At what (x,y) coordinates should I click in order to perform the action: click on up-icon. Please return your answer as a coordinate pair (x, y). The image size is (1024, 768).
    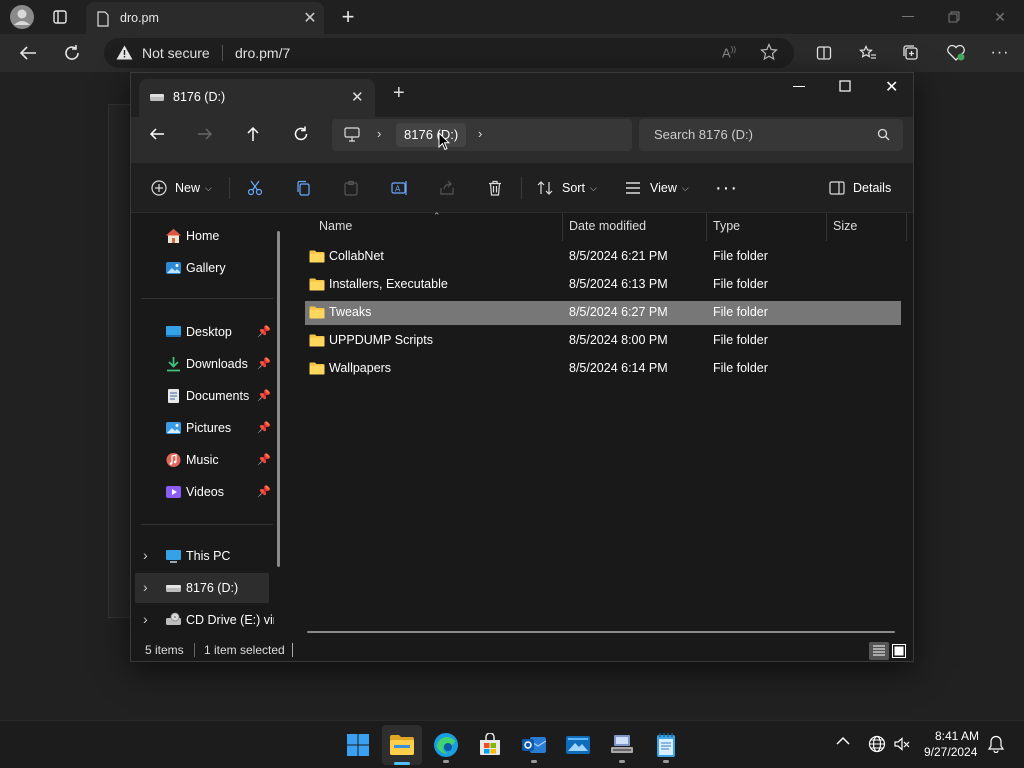
    Looking at the image, I should click on (253, 134).